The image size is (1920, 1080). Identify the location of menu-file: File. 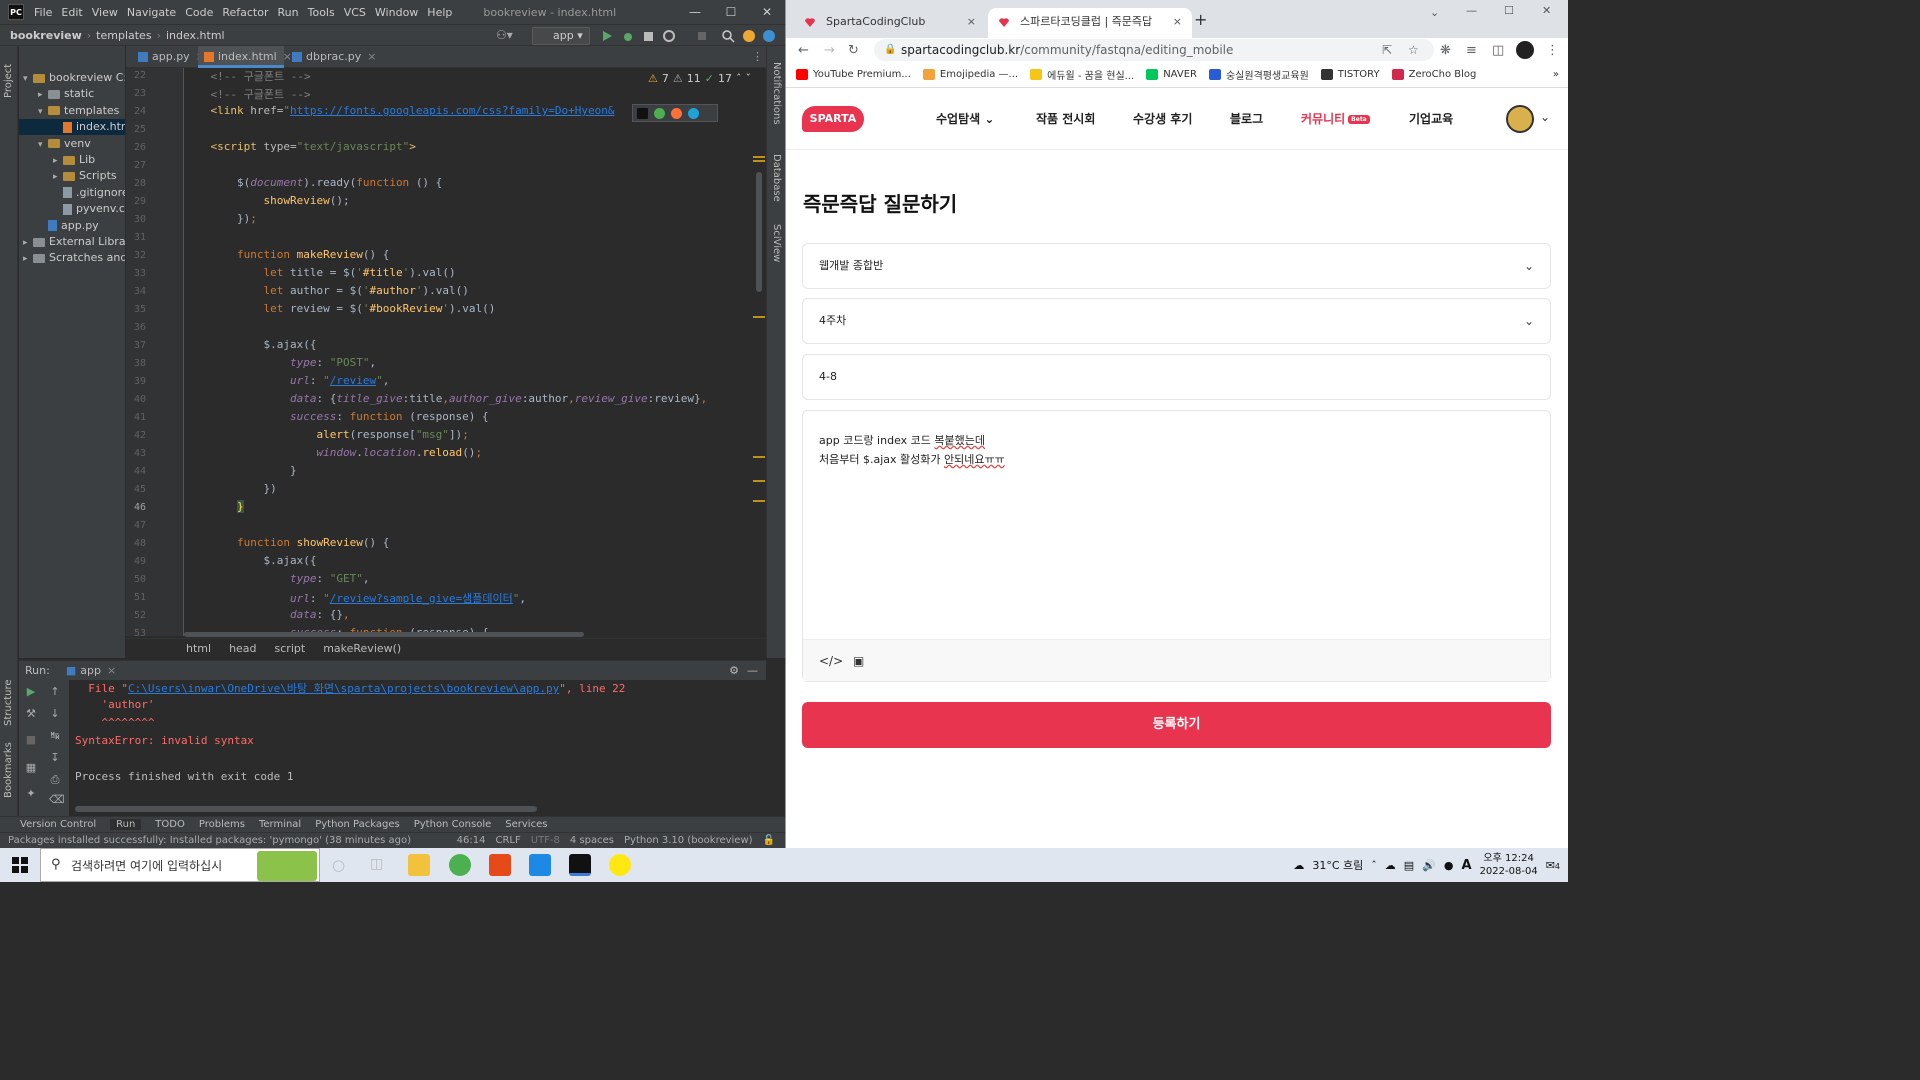
(43, 12).